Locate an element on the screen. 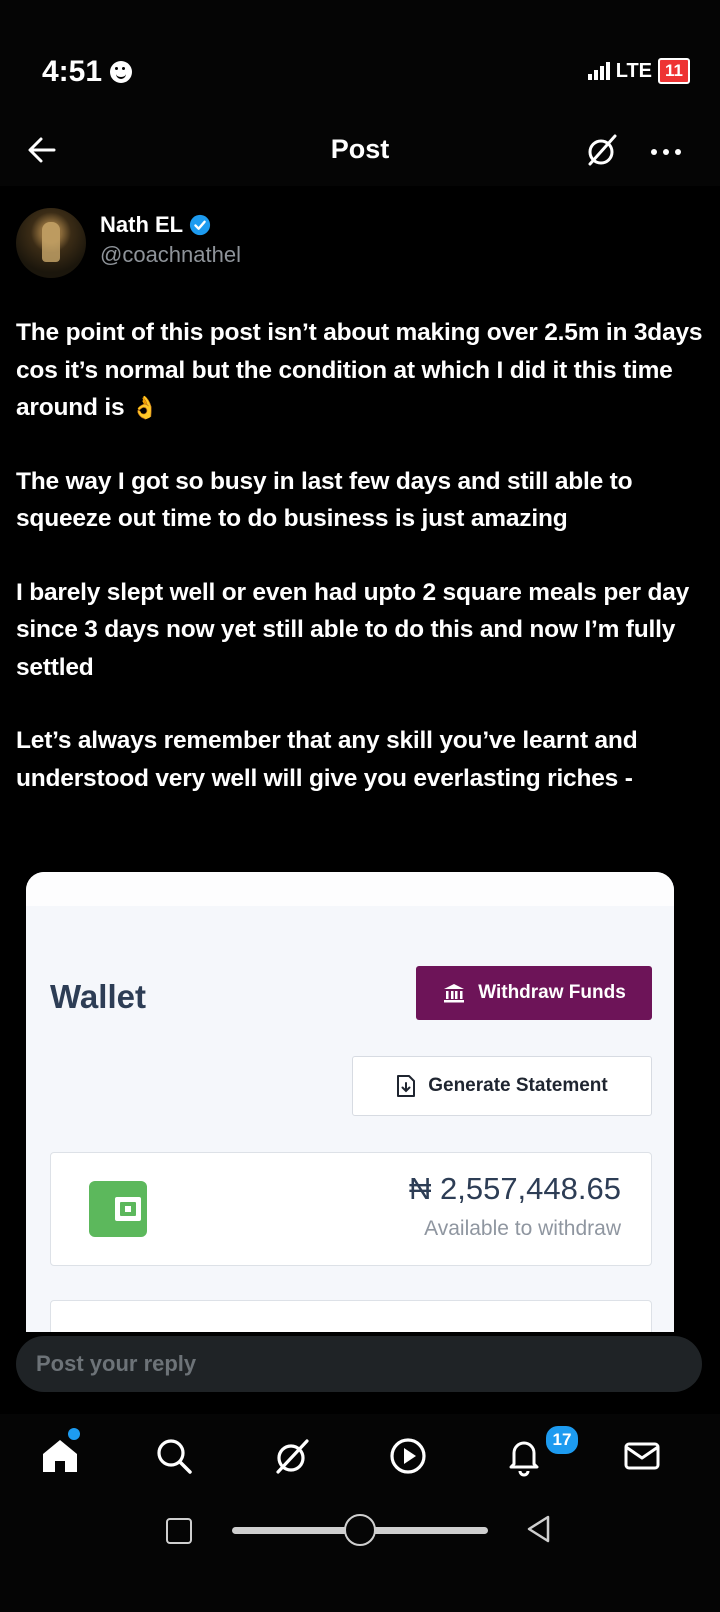 This screenshot has width=720, height=1612. status-bar: 4:51 LTE 11 is located at coordinates (360, 60).